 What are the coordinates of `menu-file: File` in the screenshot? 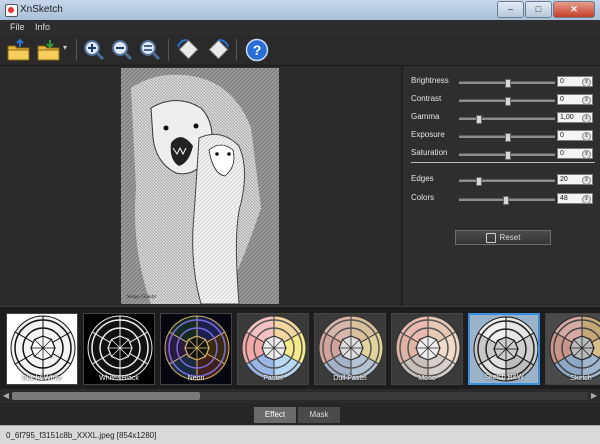 It's located at (17, 27).